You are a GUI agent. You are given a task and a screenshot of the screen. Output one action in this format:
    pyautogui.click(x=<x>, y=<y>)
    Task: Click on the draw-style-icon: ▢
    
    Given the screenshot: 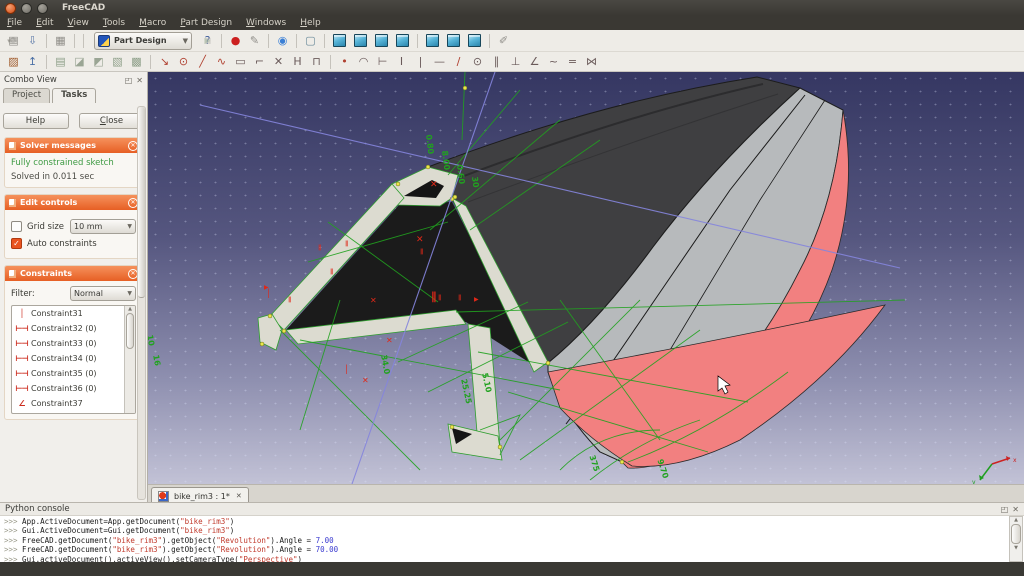 What is the action you would take?
    pyautogui.click(x=310, y=41)
    